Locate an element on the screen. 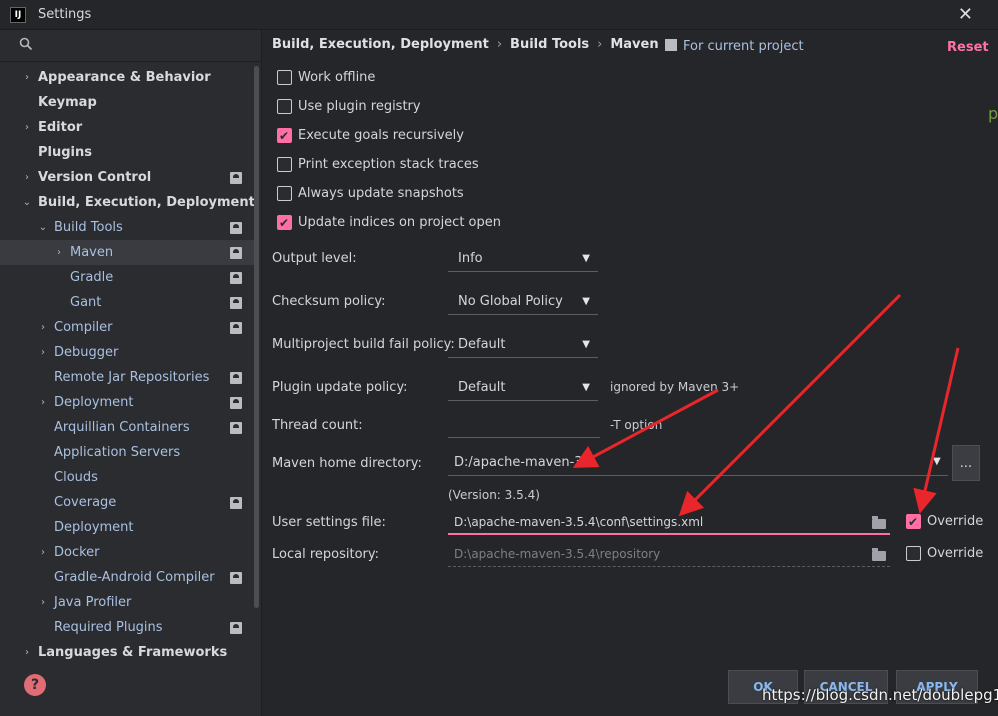 The height and width of the screenshot is (716, 998). background-glyph: p is located at coordinates (993, 113).